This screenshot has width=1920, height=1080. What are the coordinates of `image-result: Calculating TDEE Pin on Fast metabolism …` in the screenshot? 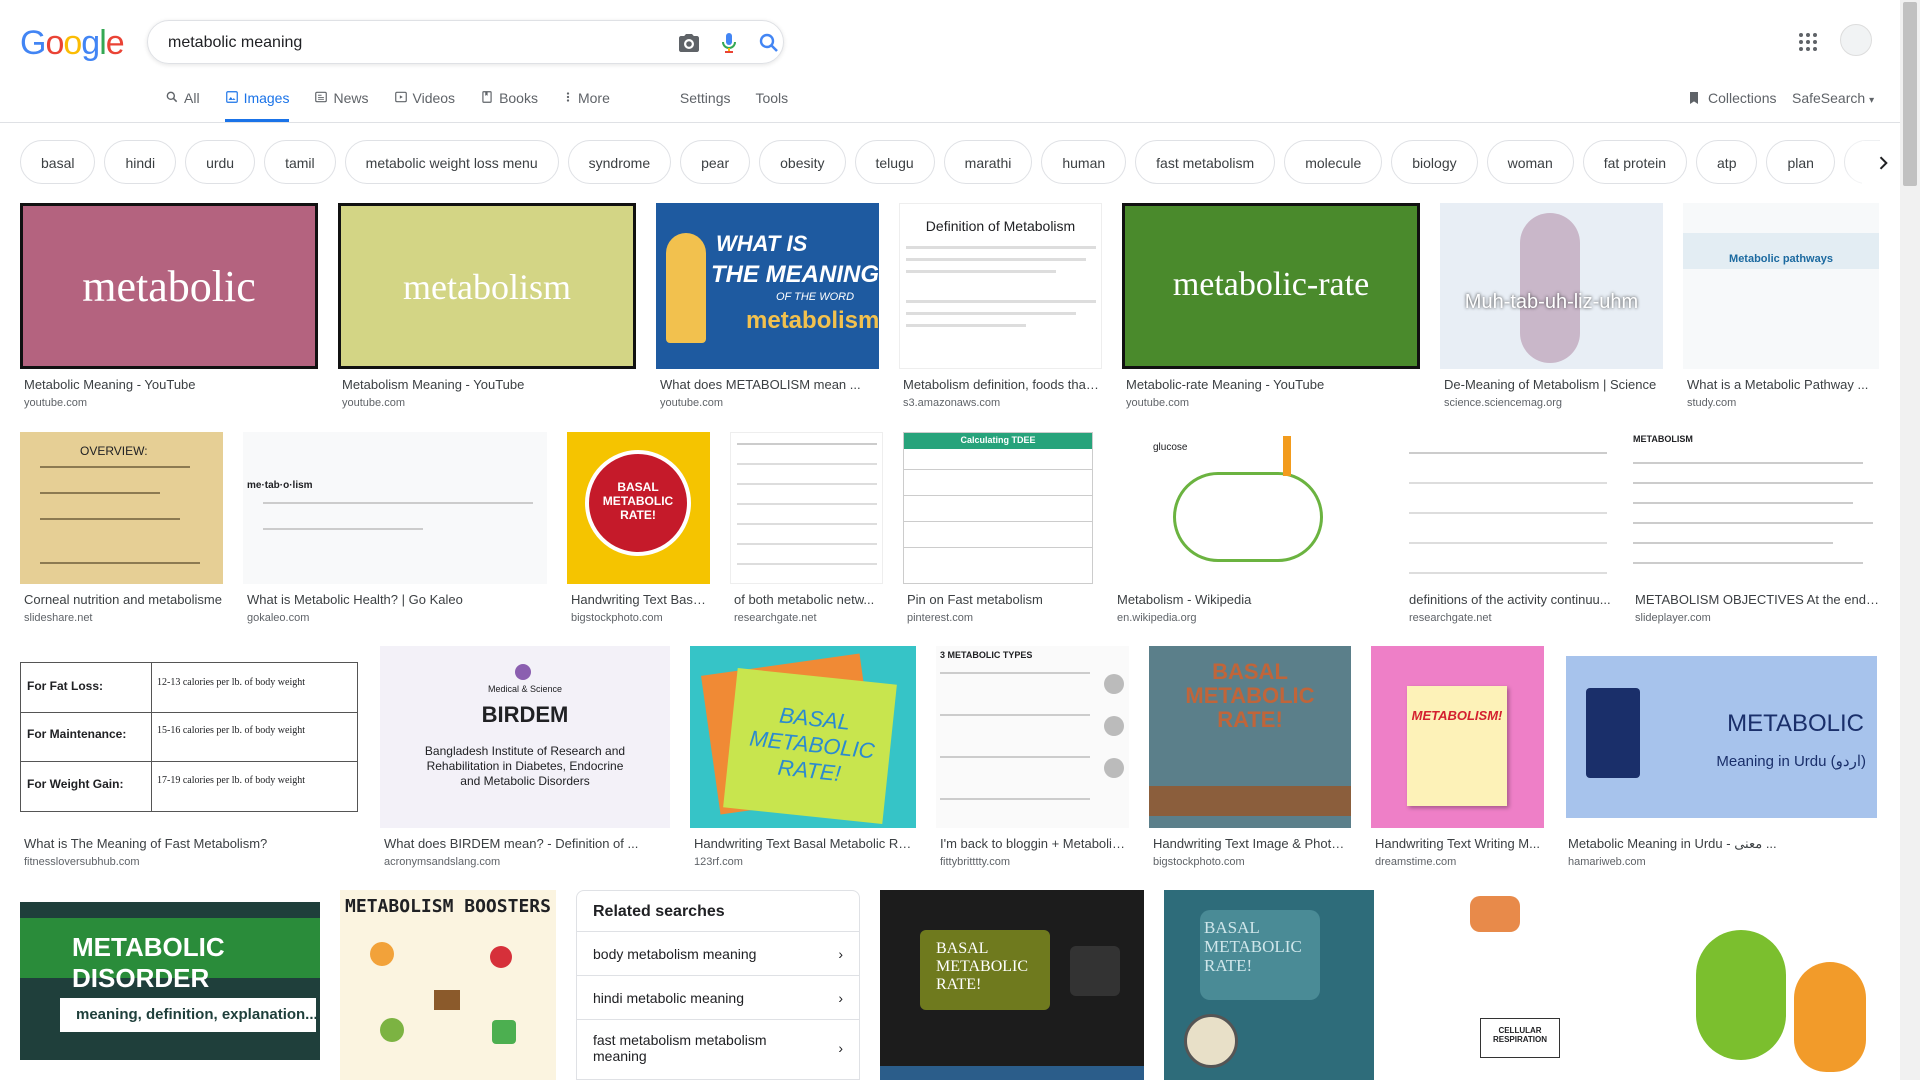 It's located at (998, 530).